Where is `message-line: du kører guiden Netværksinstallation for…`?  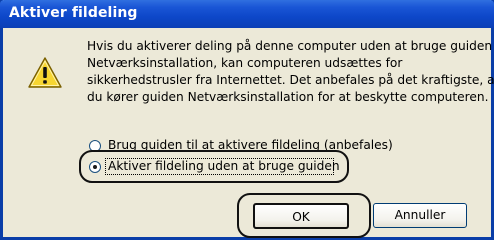
message-line: du kører guiden Netværksinstallation for… is located at coordinates (288, 97).